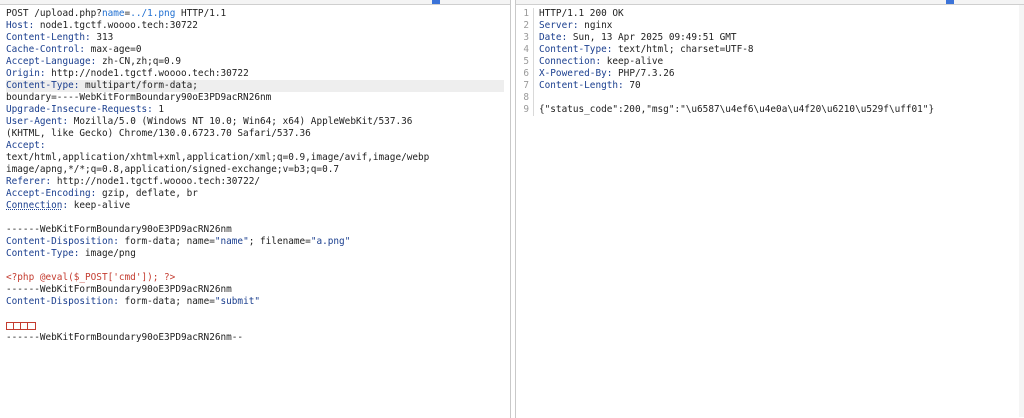  What do you see at coordinates (255, 14) in the screenshot?
I see `request-line: POST /upload.php?name=../1.png HTTP/1.1` at bounding box center [255, 14].